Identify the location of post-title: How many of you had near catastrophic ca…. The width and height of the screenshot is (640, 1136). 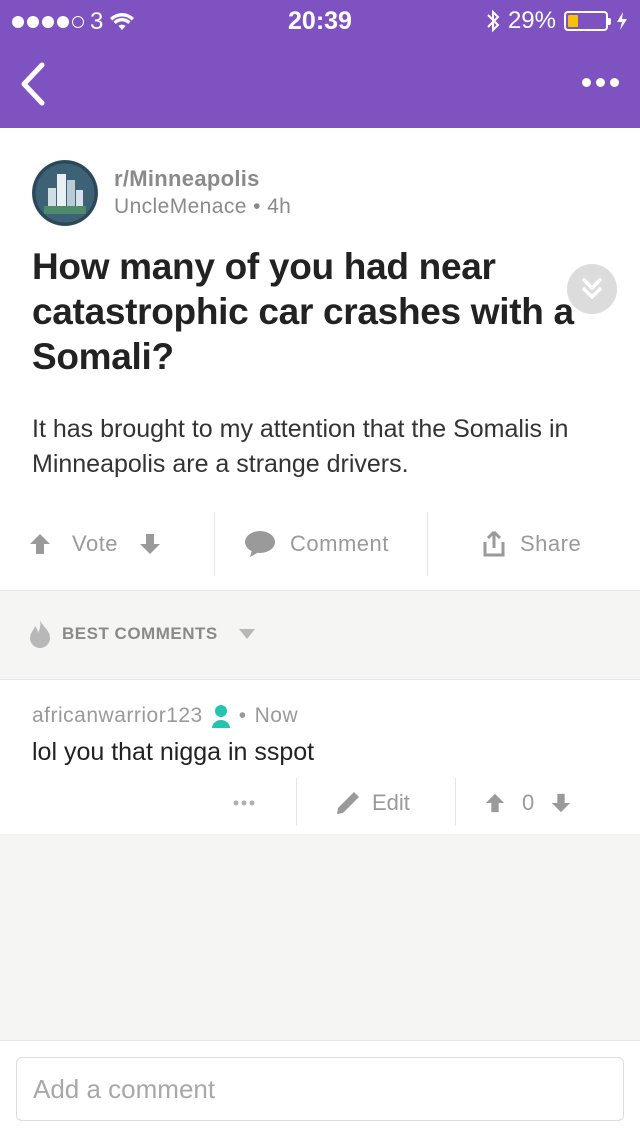
(303, 311).